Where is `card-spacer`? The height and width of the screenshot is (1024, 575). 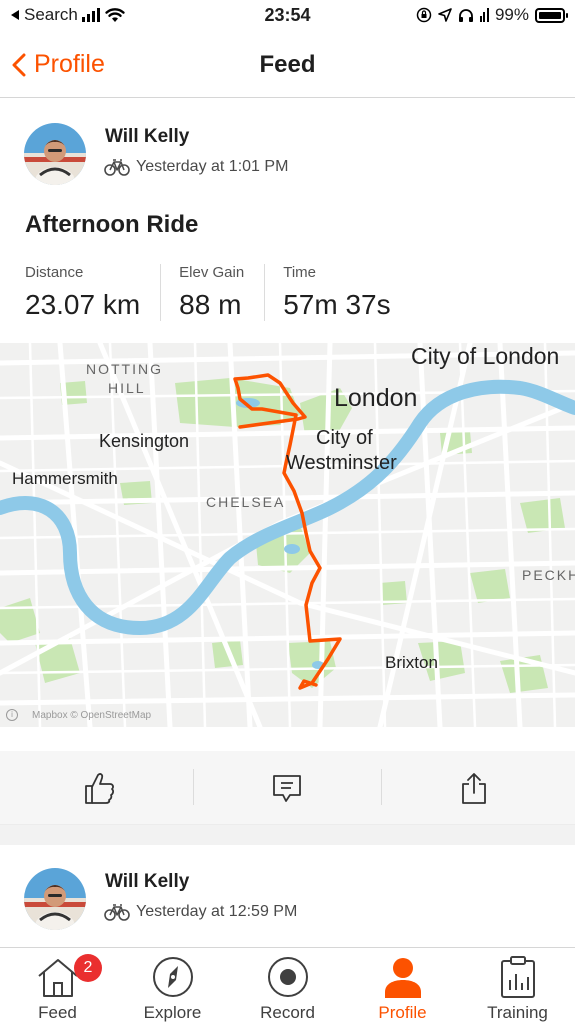 card-spacer is located at coordinates (287, 739).